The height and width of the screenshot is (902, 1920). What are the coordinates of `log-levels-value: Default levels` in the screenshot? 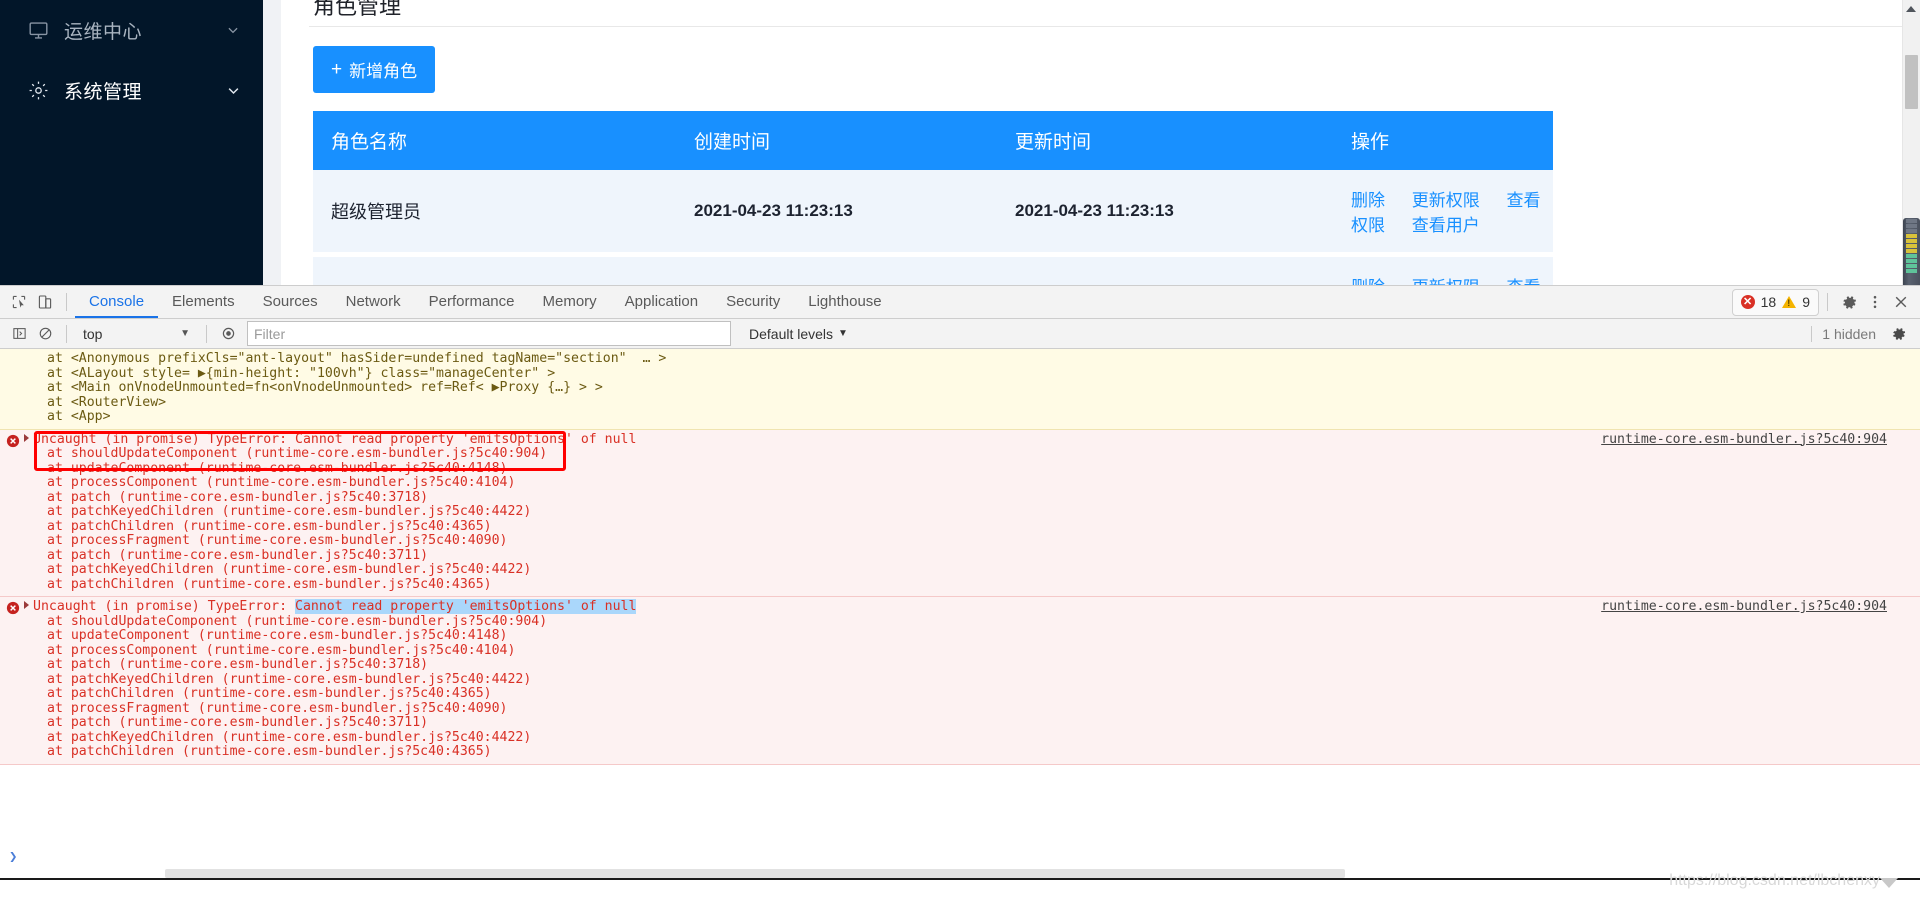 It's located at (791, 333).